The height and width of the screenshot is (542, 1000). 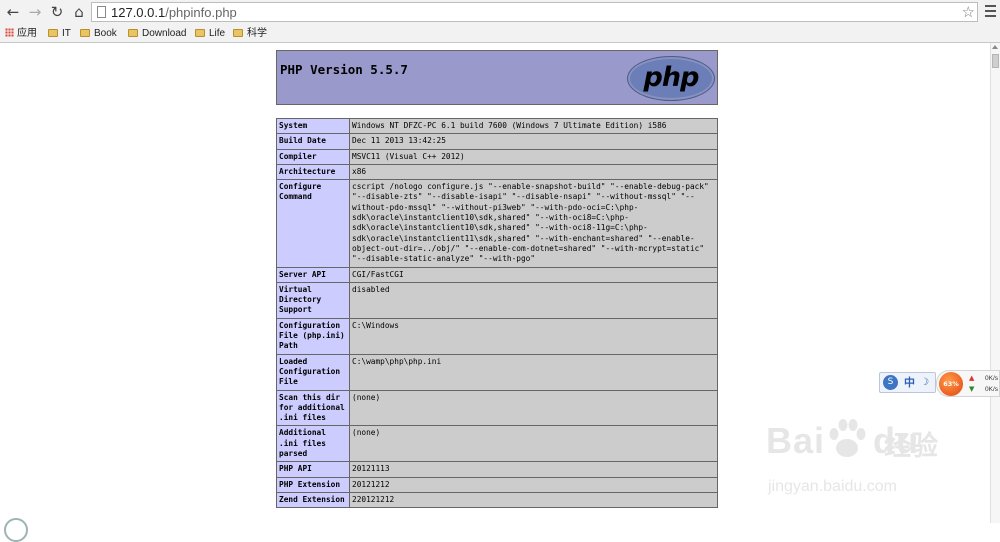 I want to click on upload-arrow-icon: ▲, so click(x=972, y=378).